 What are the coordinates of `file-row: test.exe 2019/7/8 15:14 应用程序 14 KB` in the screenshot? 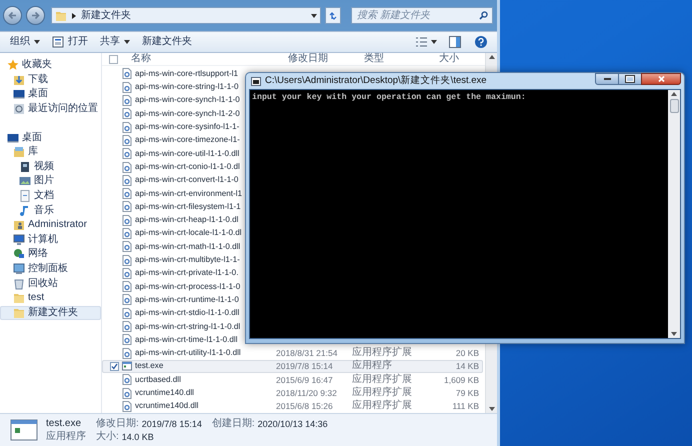 It's located at (292, 367).